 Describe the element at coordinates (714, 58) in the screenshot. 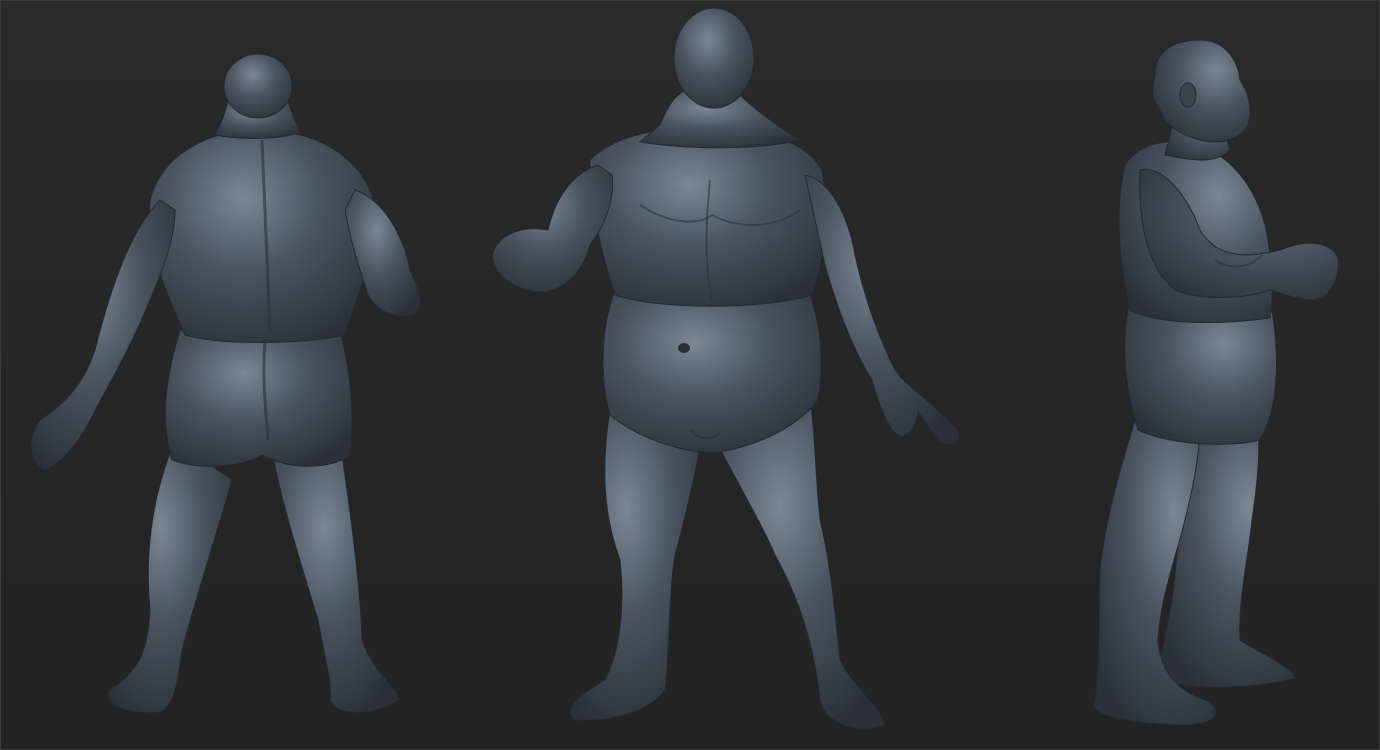

I see `front-head` at that location.